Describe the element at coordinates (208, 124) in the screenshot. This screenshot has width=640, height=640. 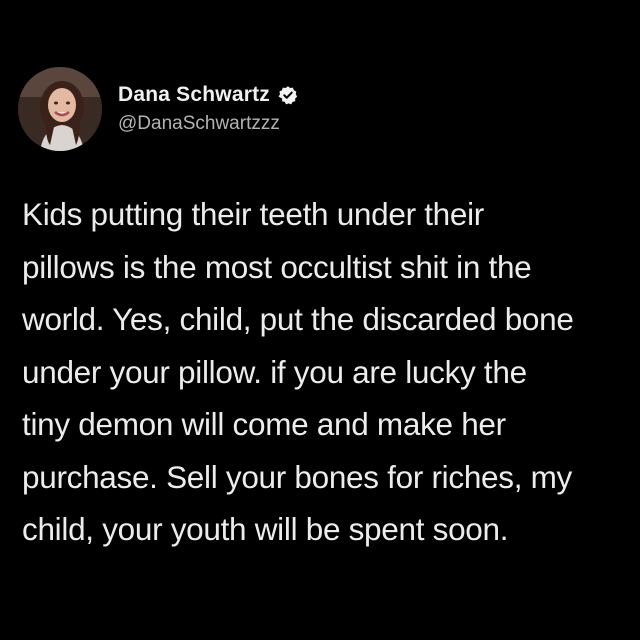
I see `user-handle: @DanaSchwartzzz` at that location.